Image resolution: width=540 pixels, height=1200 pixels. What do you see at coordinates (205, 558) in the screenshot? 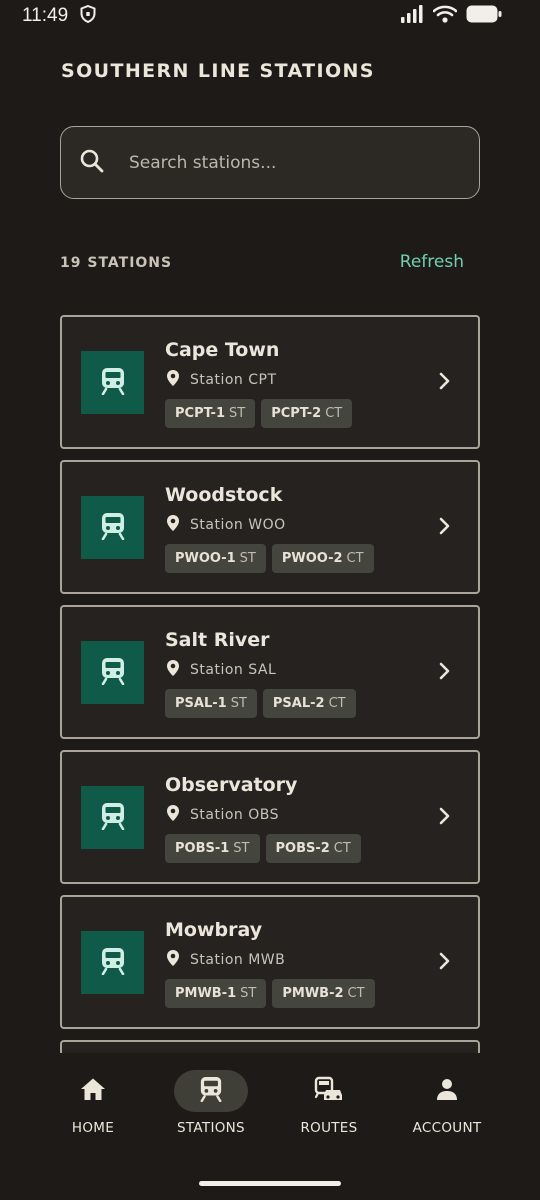
I see `platform-code: PWOO-1` at bounding box center [205, 558].